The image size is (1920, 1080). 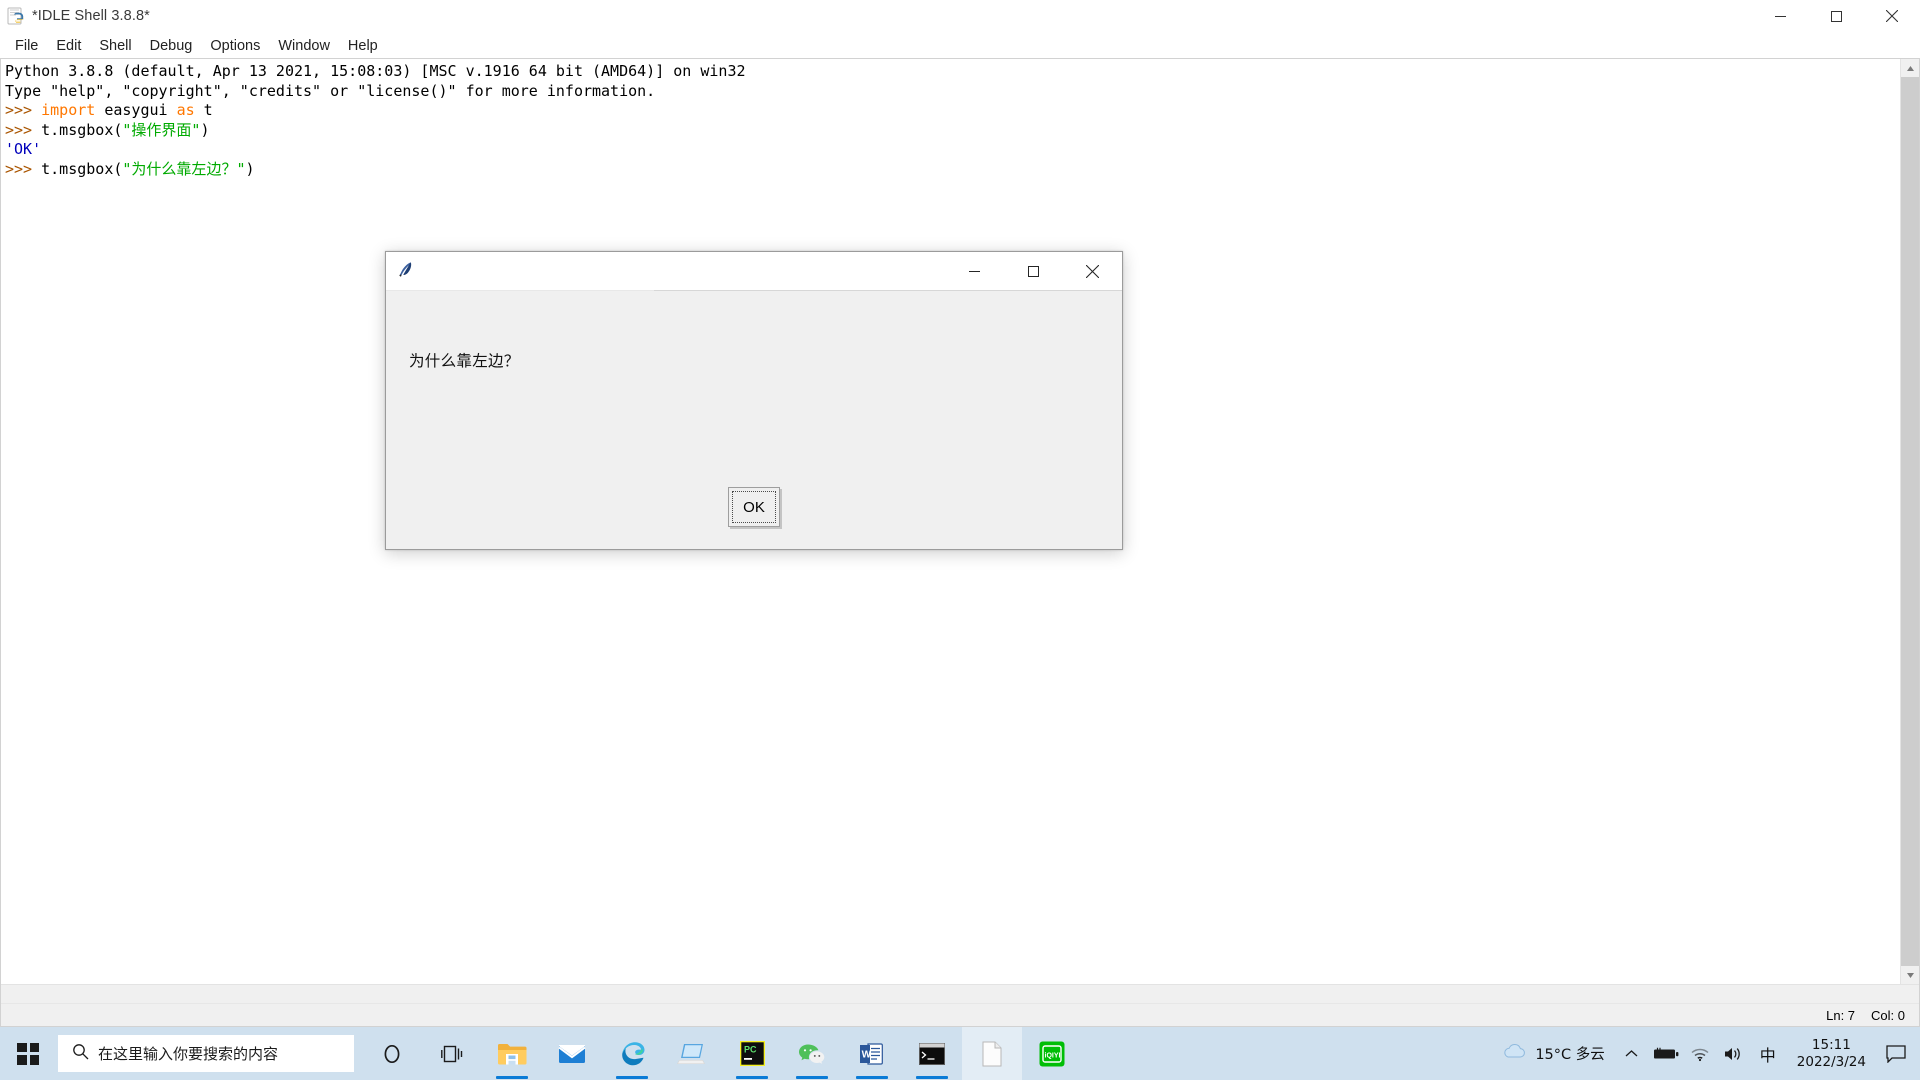 What do you see at coordinates (184, 168) in the screenshot?
I see `shell-segment: "为什么靠左边？"` at bounding box center [184, 168].